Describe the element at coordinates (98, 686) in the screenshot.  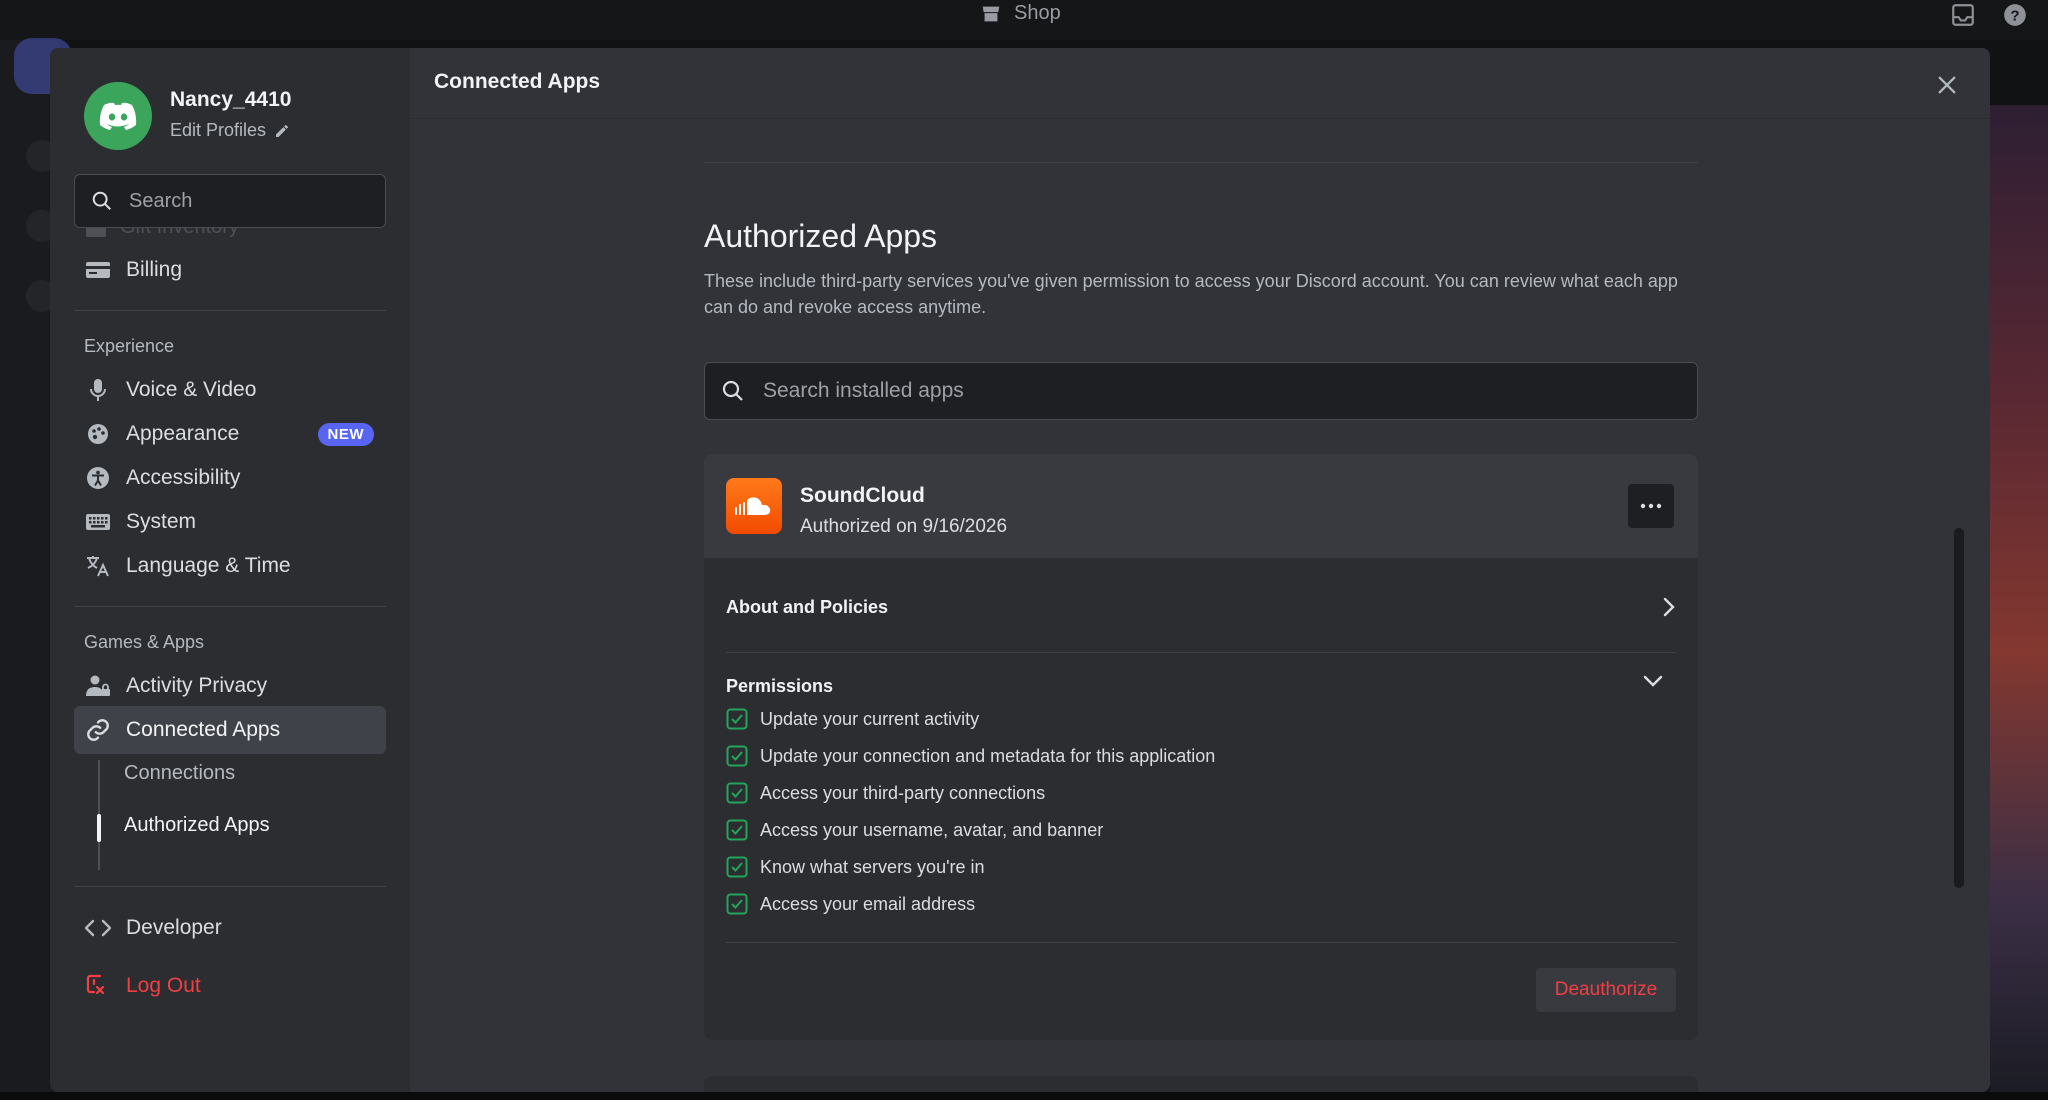
I see `person-lock-icon` at that location.